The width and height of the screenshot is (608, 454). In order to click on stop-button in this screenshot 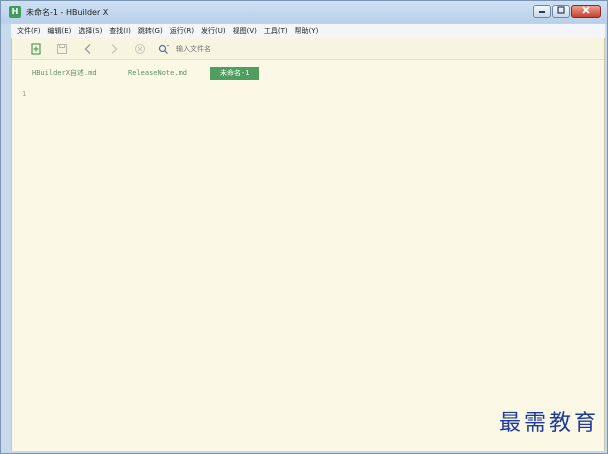, I will do `click(140, 49)`.